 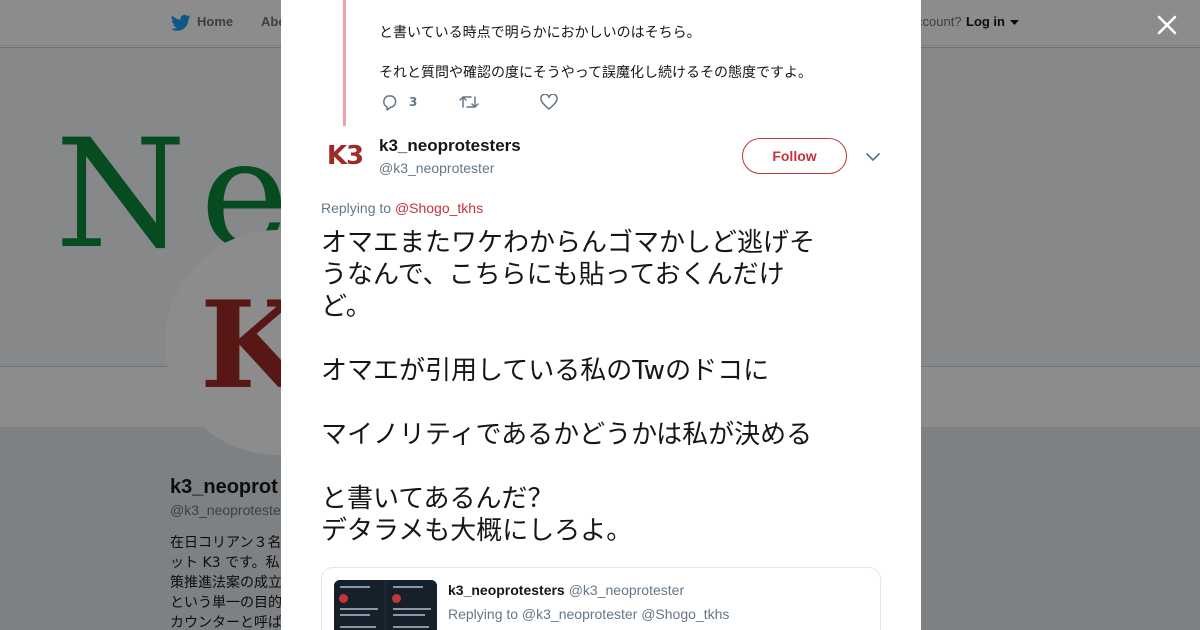 I want to click on replying-user-link: @Shogo_tkhs, so click(x=439, y=208).